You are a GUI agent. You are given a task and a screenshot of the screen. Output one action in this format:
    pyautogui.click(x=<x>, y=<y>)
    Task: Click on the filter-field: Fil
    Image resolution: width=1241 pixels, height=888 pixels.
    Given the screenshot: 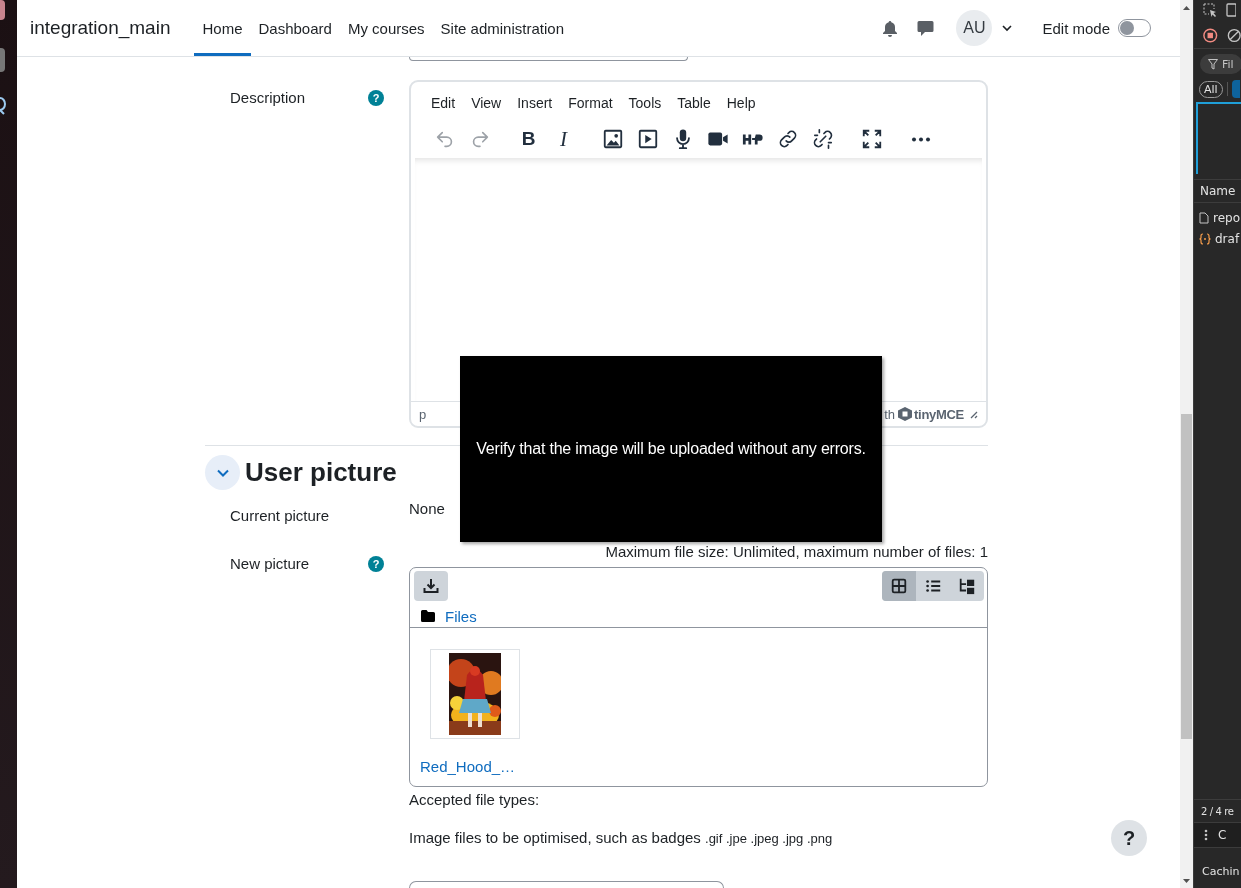 What is the action you would take?
    pyautogui.click(x=1220, y=64)
    